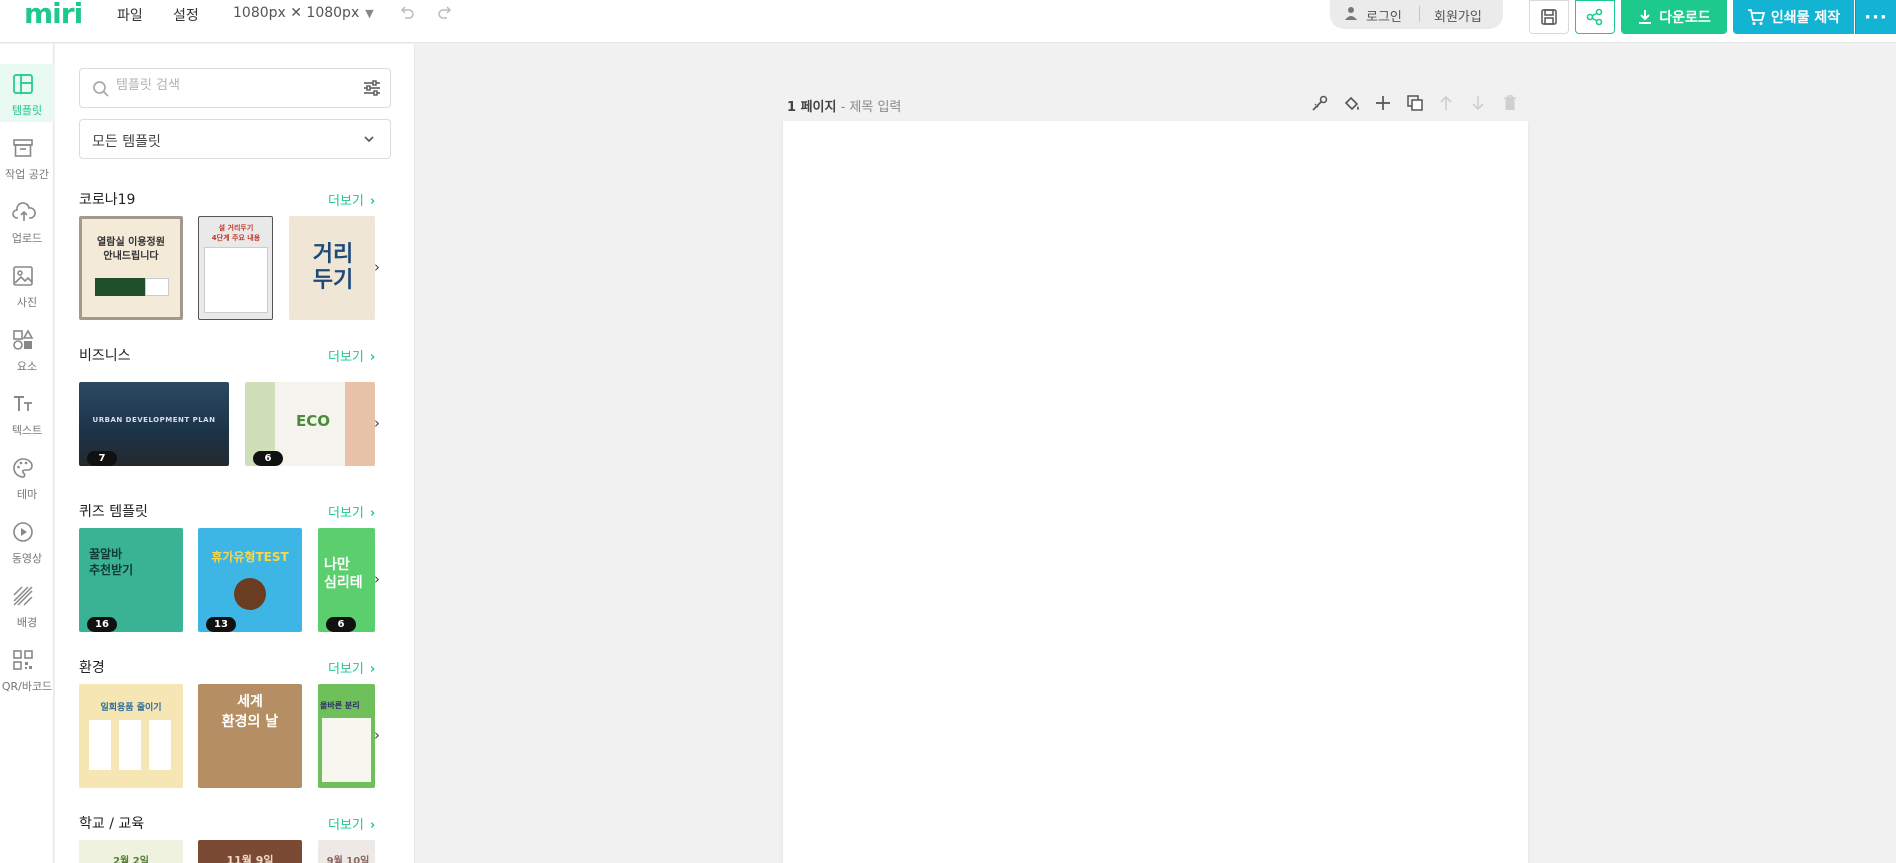  I want to click on share-button, so click(1595, 17).